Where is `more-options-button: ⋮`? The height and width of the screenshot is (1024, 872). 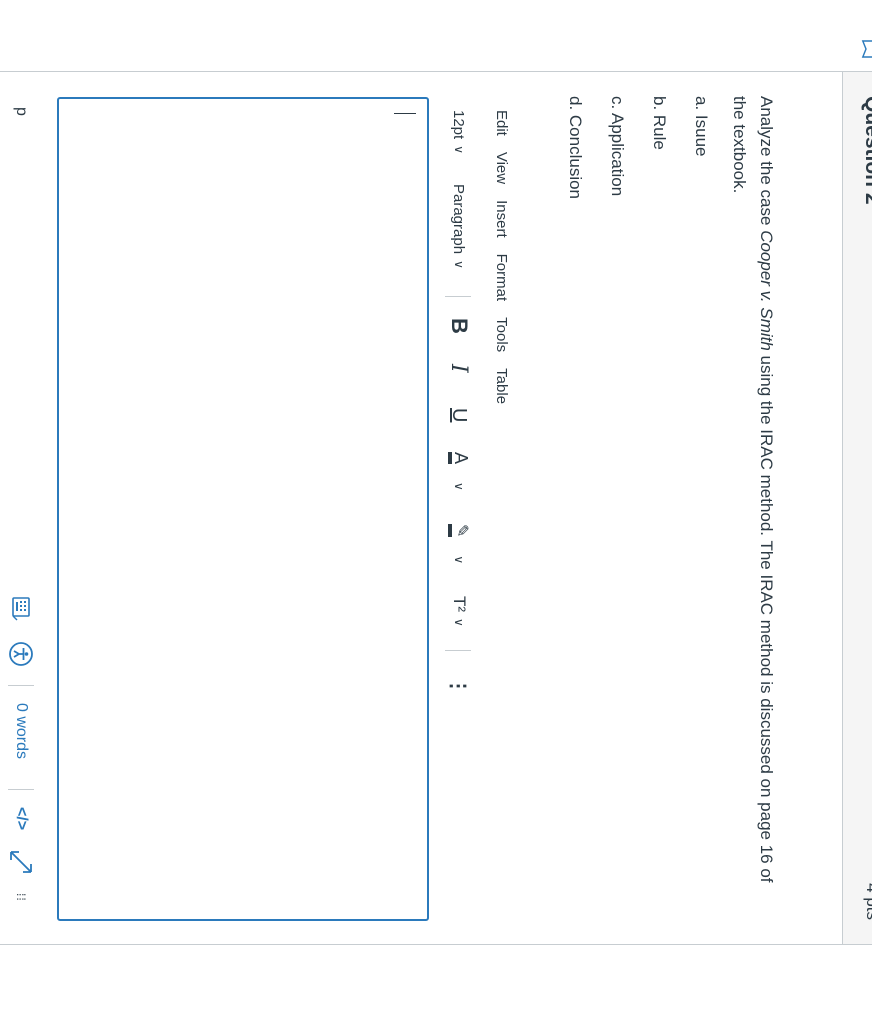
more-options-button: ⋮ is located at coordinates (459, 686).